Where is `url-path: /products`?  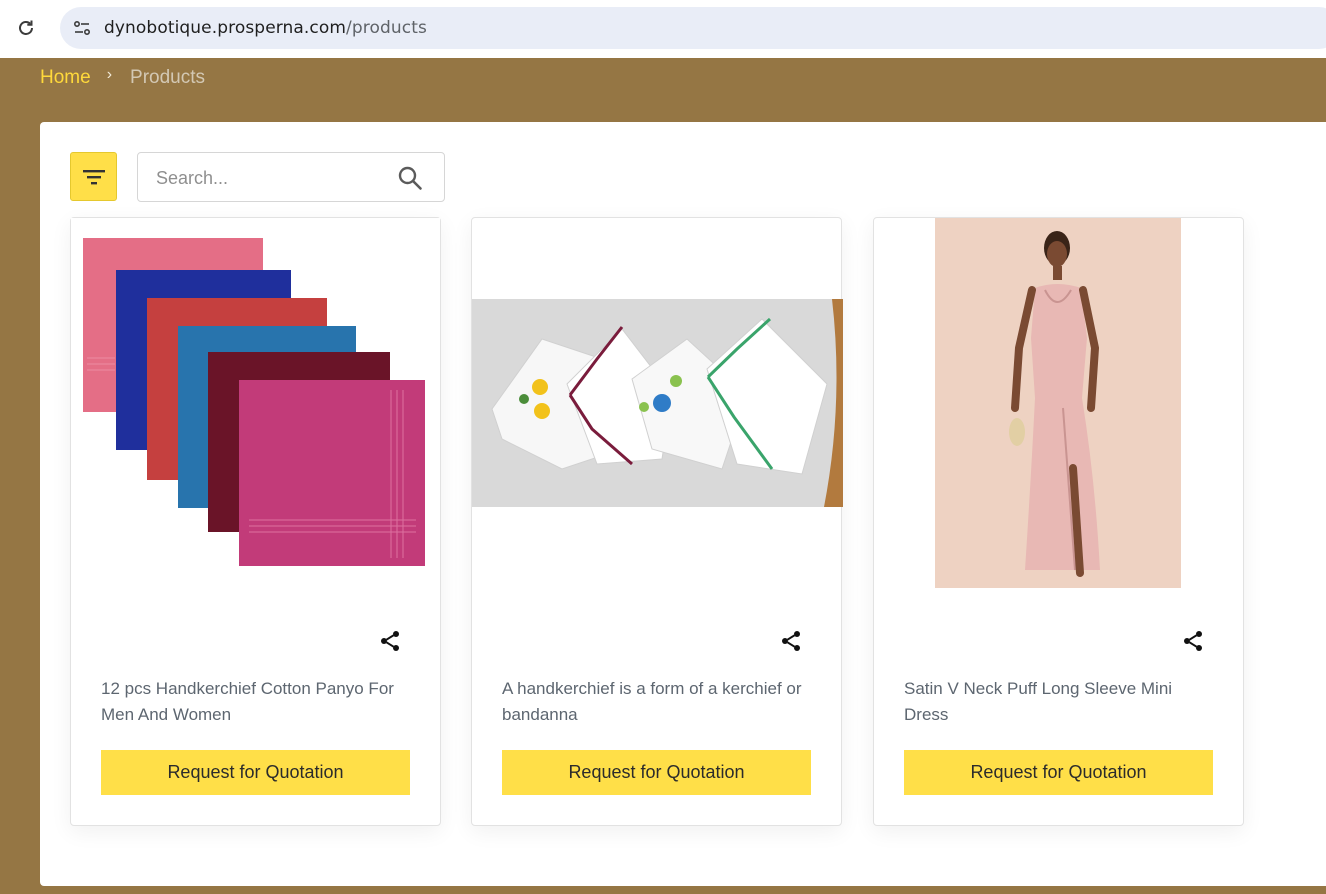
url-path: /products is located at coordinates (386, 28).